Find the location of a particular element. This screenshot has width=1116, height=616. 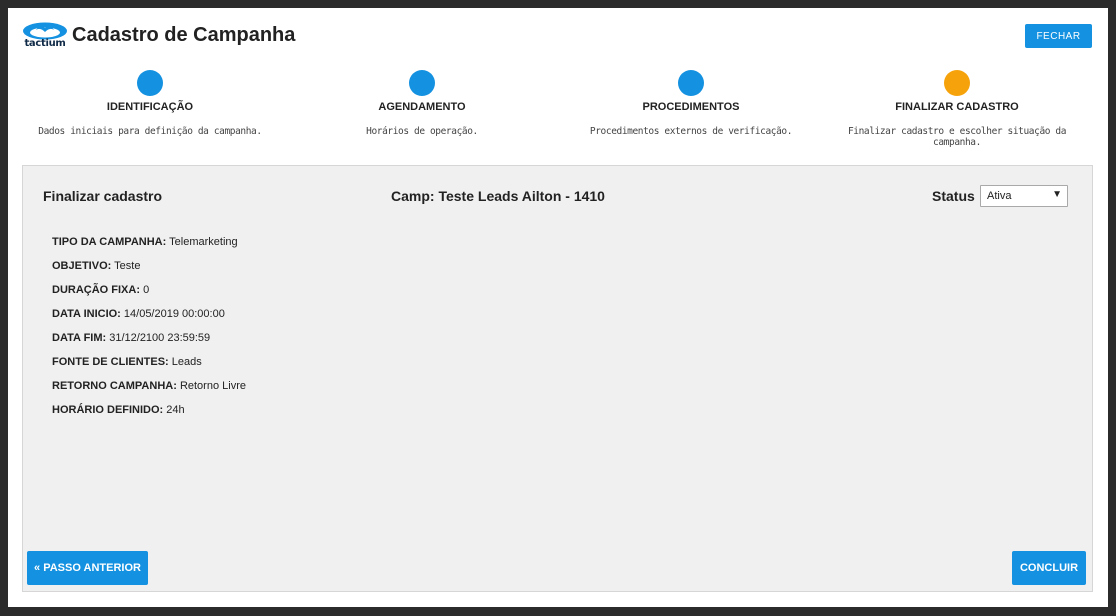

step-title: FINALIZAR CADASTRO is located at coordinates (957, 107).